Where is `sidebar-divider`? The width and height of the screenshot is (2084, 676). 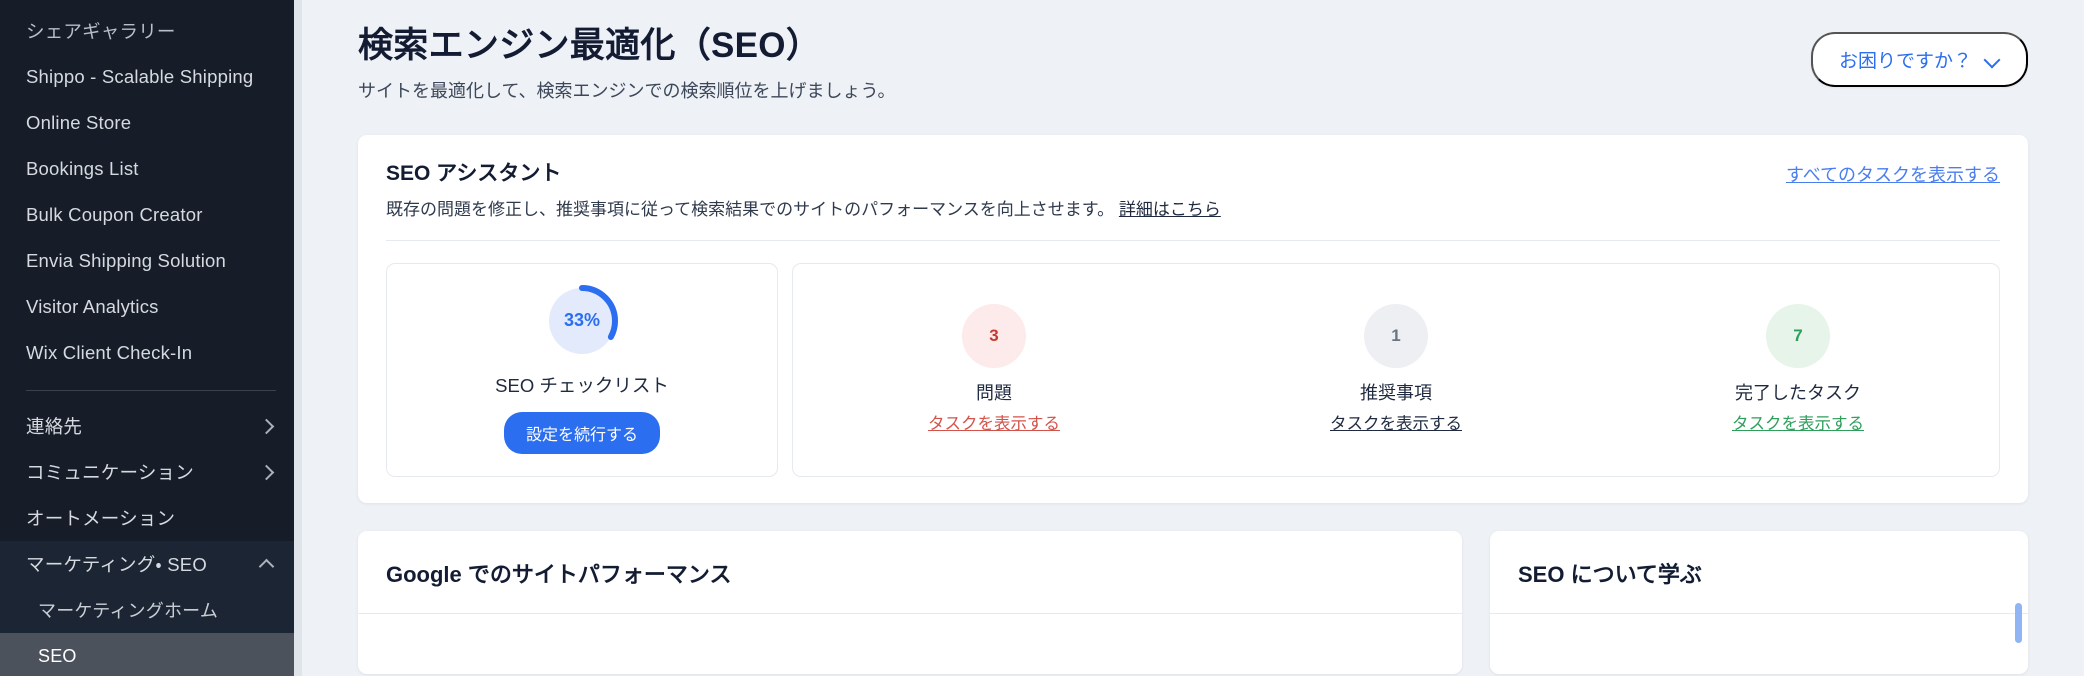
sidebar-divider is located at coordinates (151, 390).